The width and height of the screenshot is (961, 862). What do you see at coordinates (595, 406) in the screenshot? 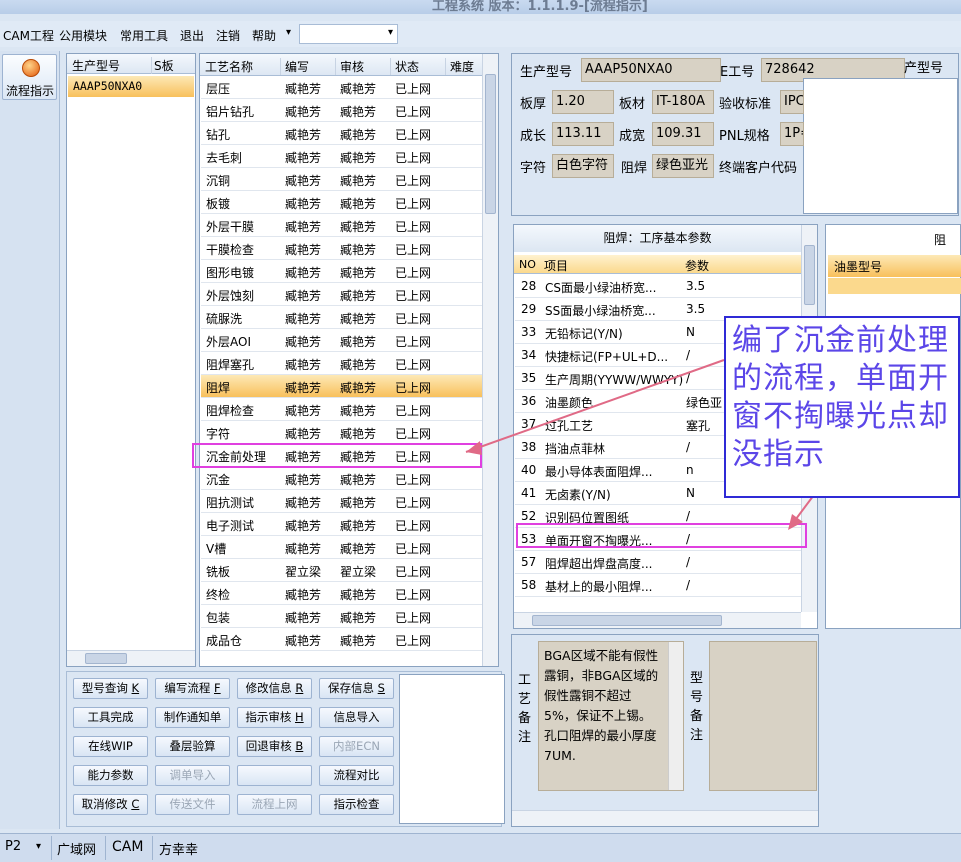
I see `arrow-line` at bounding box center [595, 406].